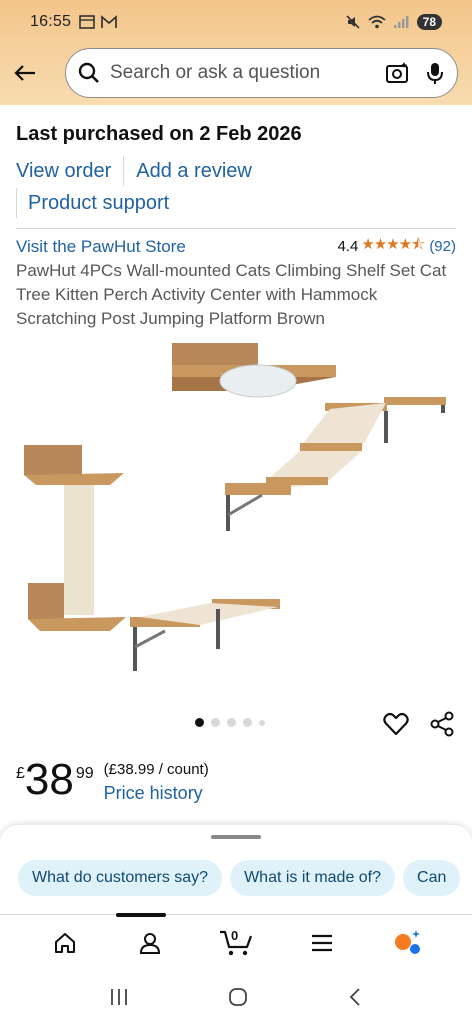 Image resolution: width=472 pixels, height=1024 pixels. I want to click on search-row: Search or ask a question, so click(236, 73).